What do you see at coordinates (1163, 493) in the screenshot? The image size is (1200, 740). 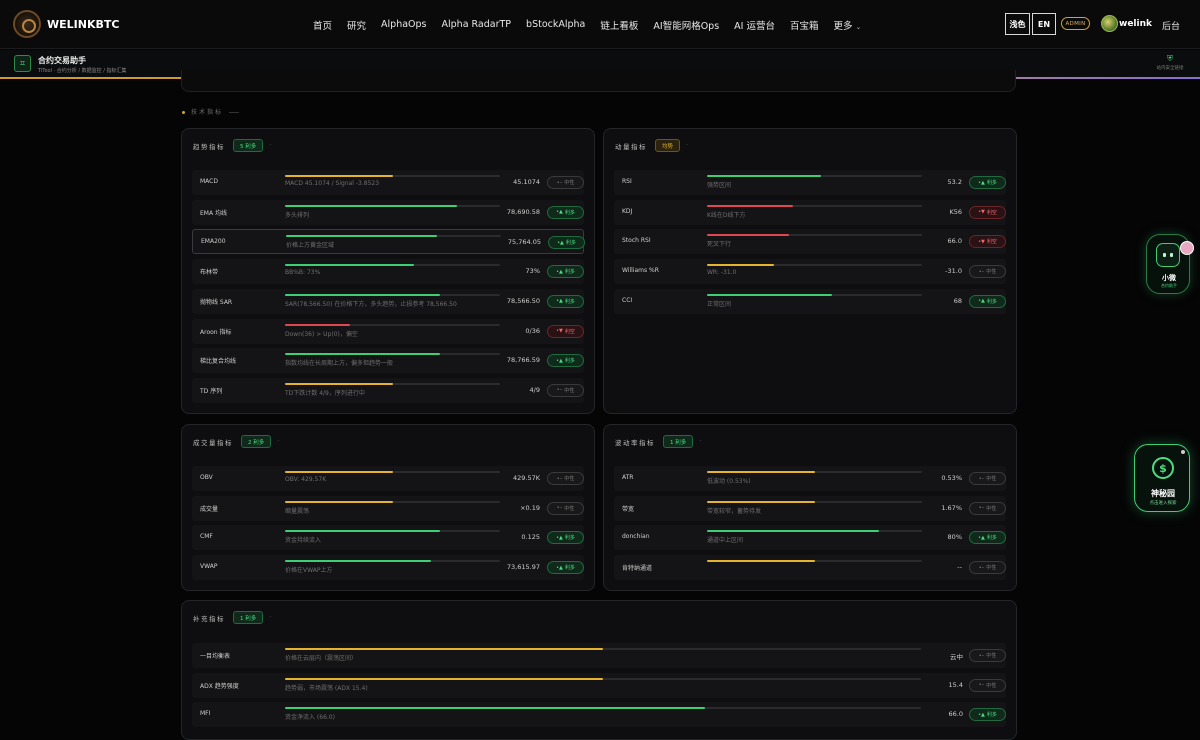 I see `garden-name: 神秘园` at bounding box center [1163, 493].